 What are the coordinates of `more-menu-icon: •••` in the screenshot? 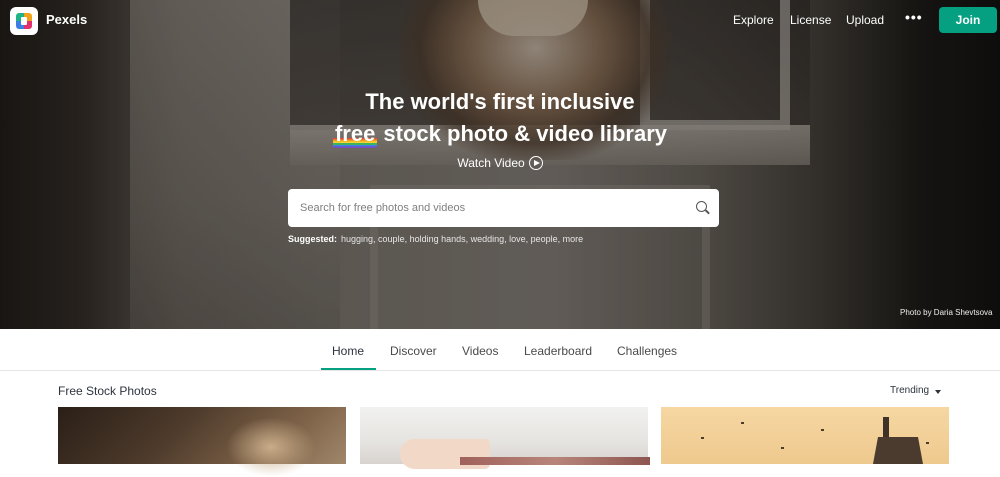 It's located at (914, 17).